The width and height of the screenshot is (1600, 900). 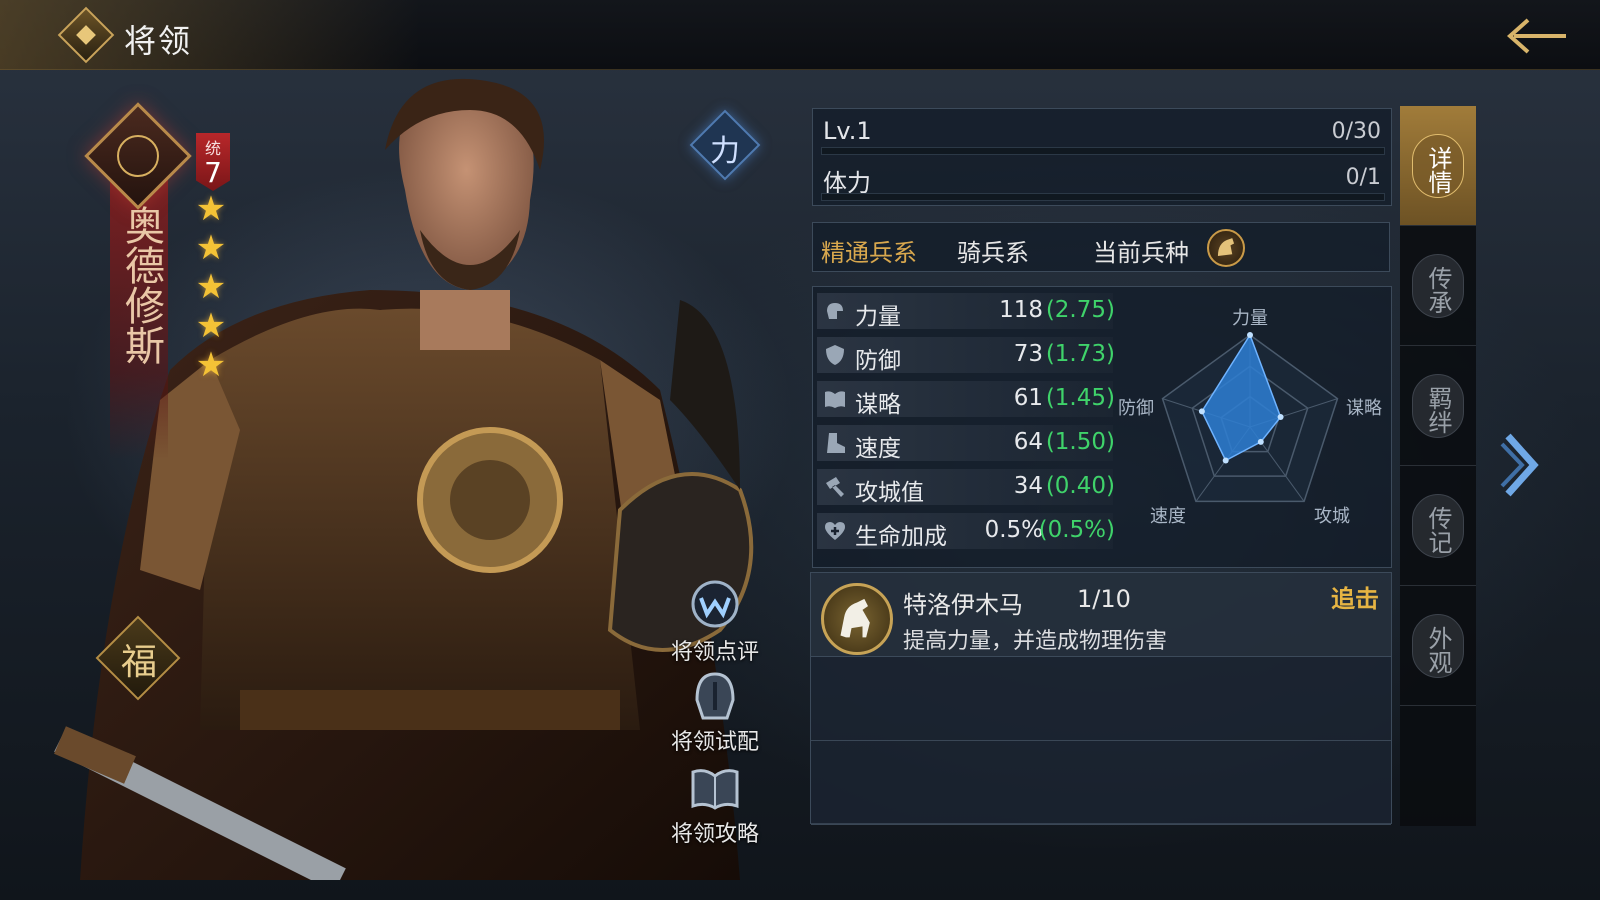 What do you see at coordinates (1356, 131) in the screenshot?
I see `level-value: 0/30` at bounding box center [1356, 131].